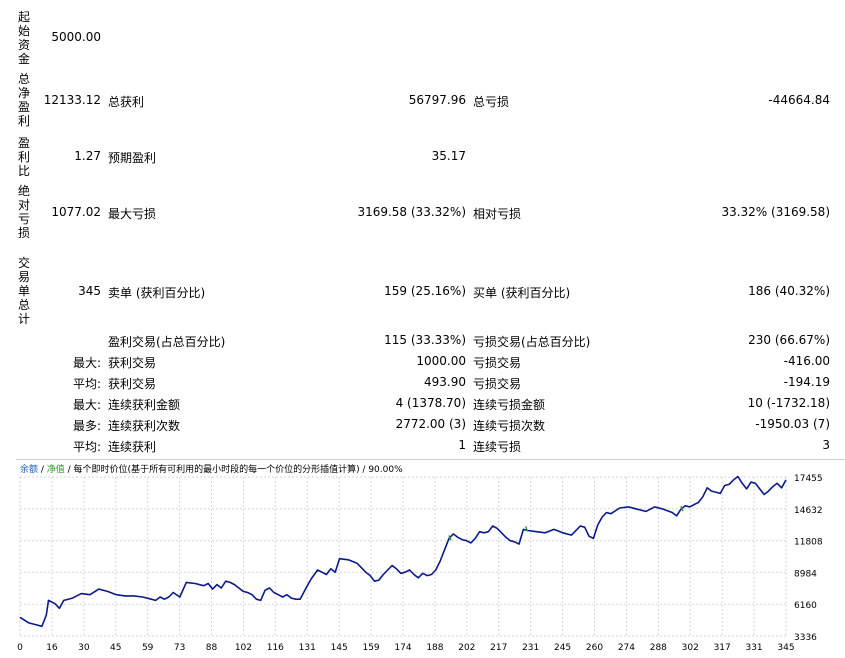  Describe the element at coordinates (532, 342) in the screenshot. I see `loss-trades-label: 亏损交易(占总百分比)` at that location.